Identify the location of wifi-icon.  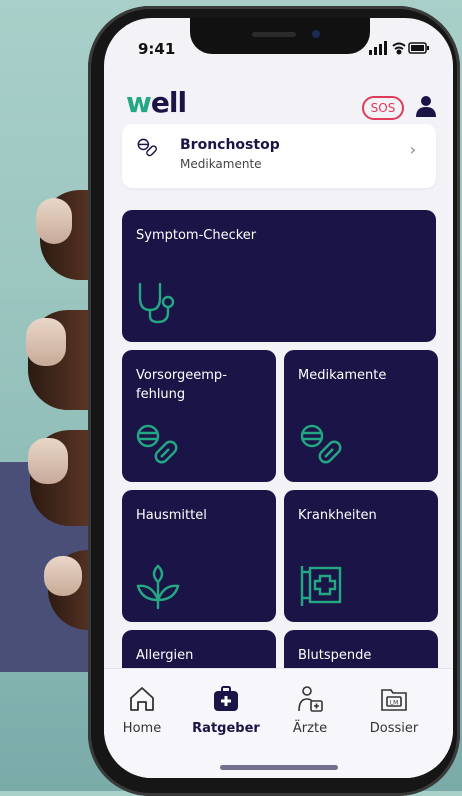
(399, 48).